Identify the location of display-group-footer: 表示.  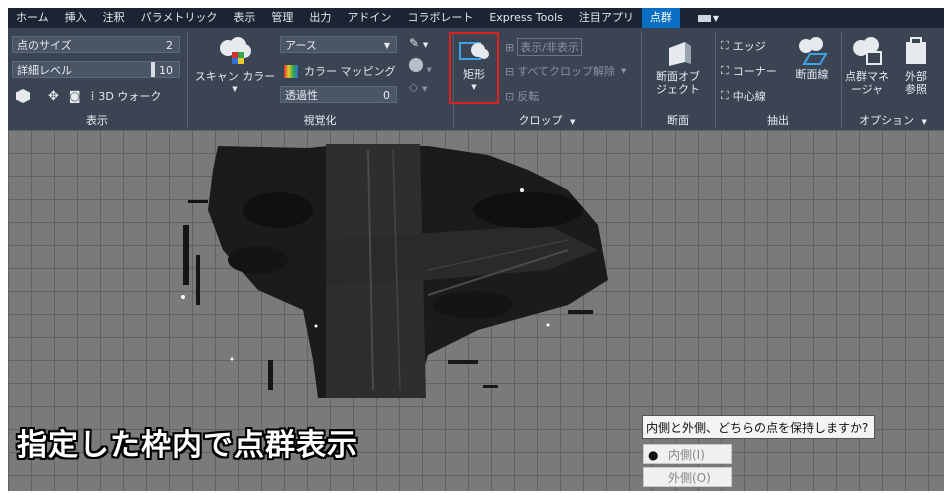
(97, 120).